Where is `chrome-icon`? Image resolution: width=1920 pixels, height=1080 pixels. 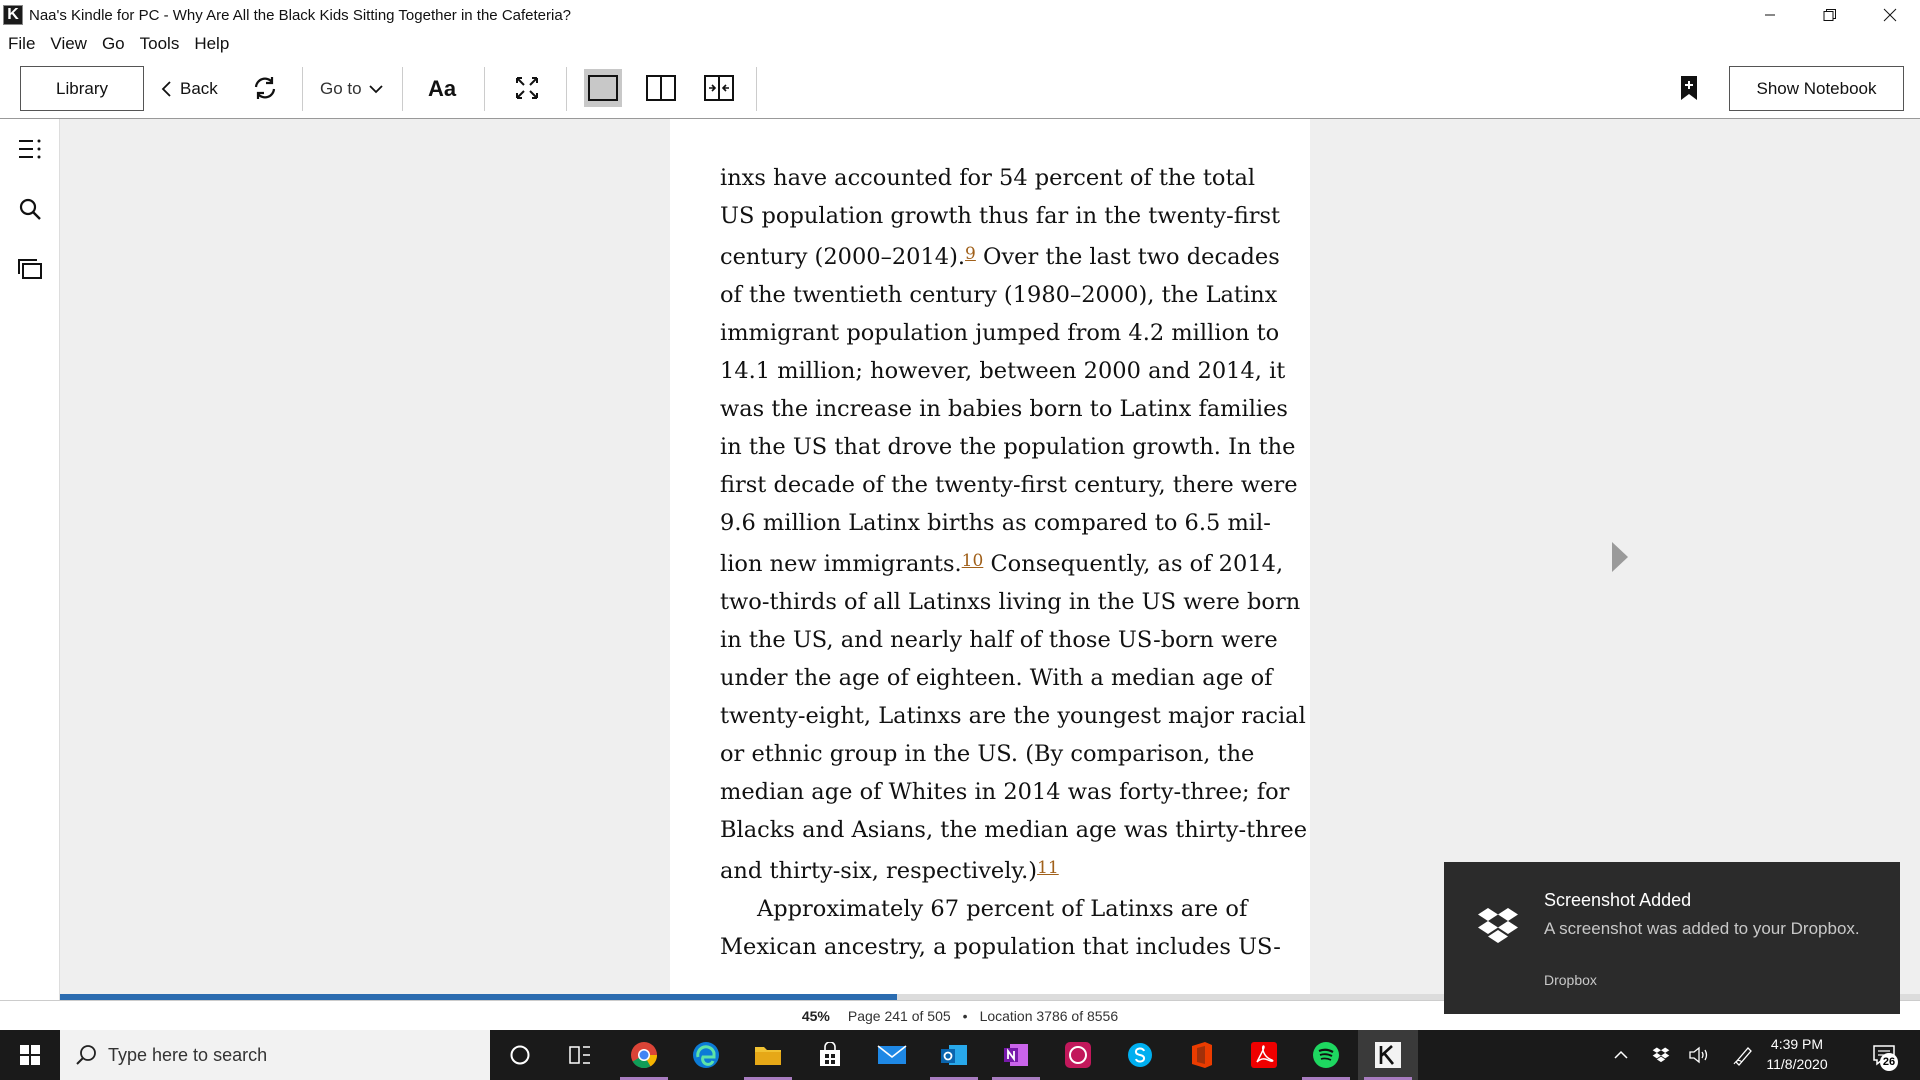 chrome-icon is located at coordinates (644, 1055).